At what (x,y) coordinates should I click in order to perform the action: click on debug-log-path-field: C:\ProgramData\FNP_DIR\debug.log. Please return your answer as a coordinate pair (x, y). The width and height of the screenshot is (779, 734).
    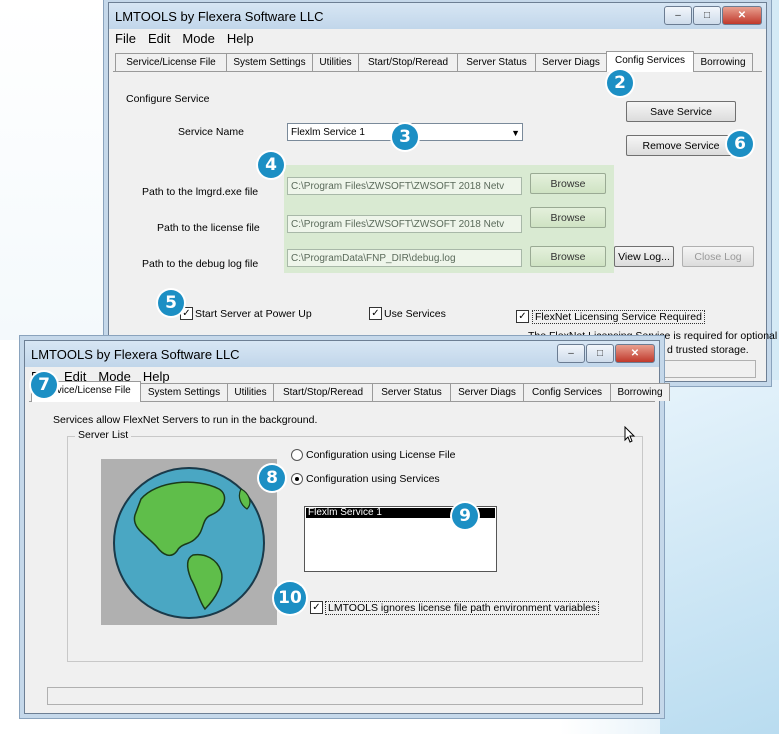
    Looking at the image, I should click on (404, 258).